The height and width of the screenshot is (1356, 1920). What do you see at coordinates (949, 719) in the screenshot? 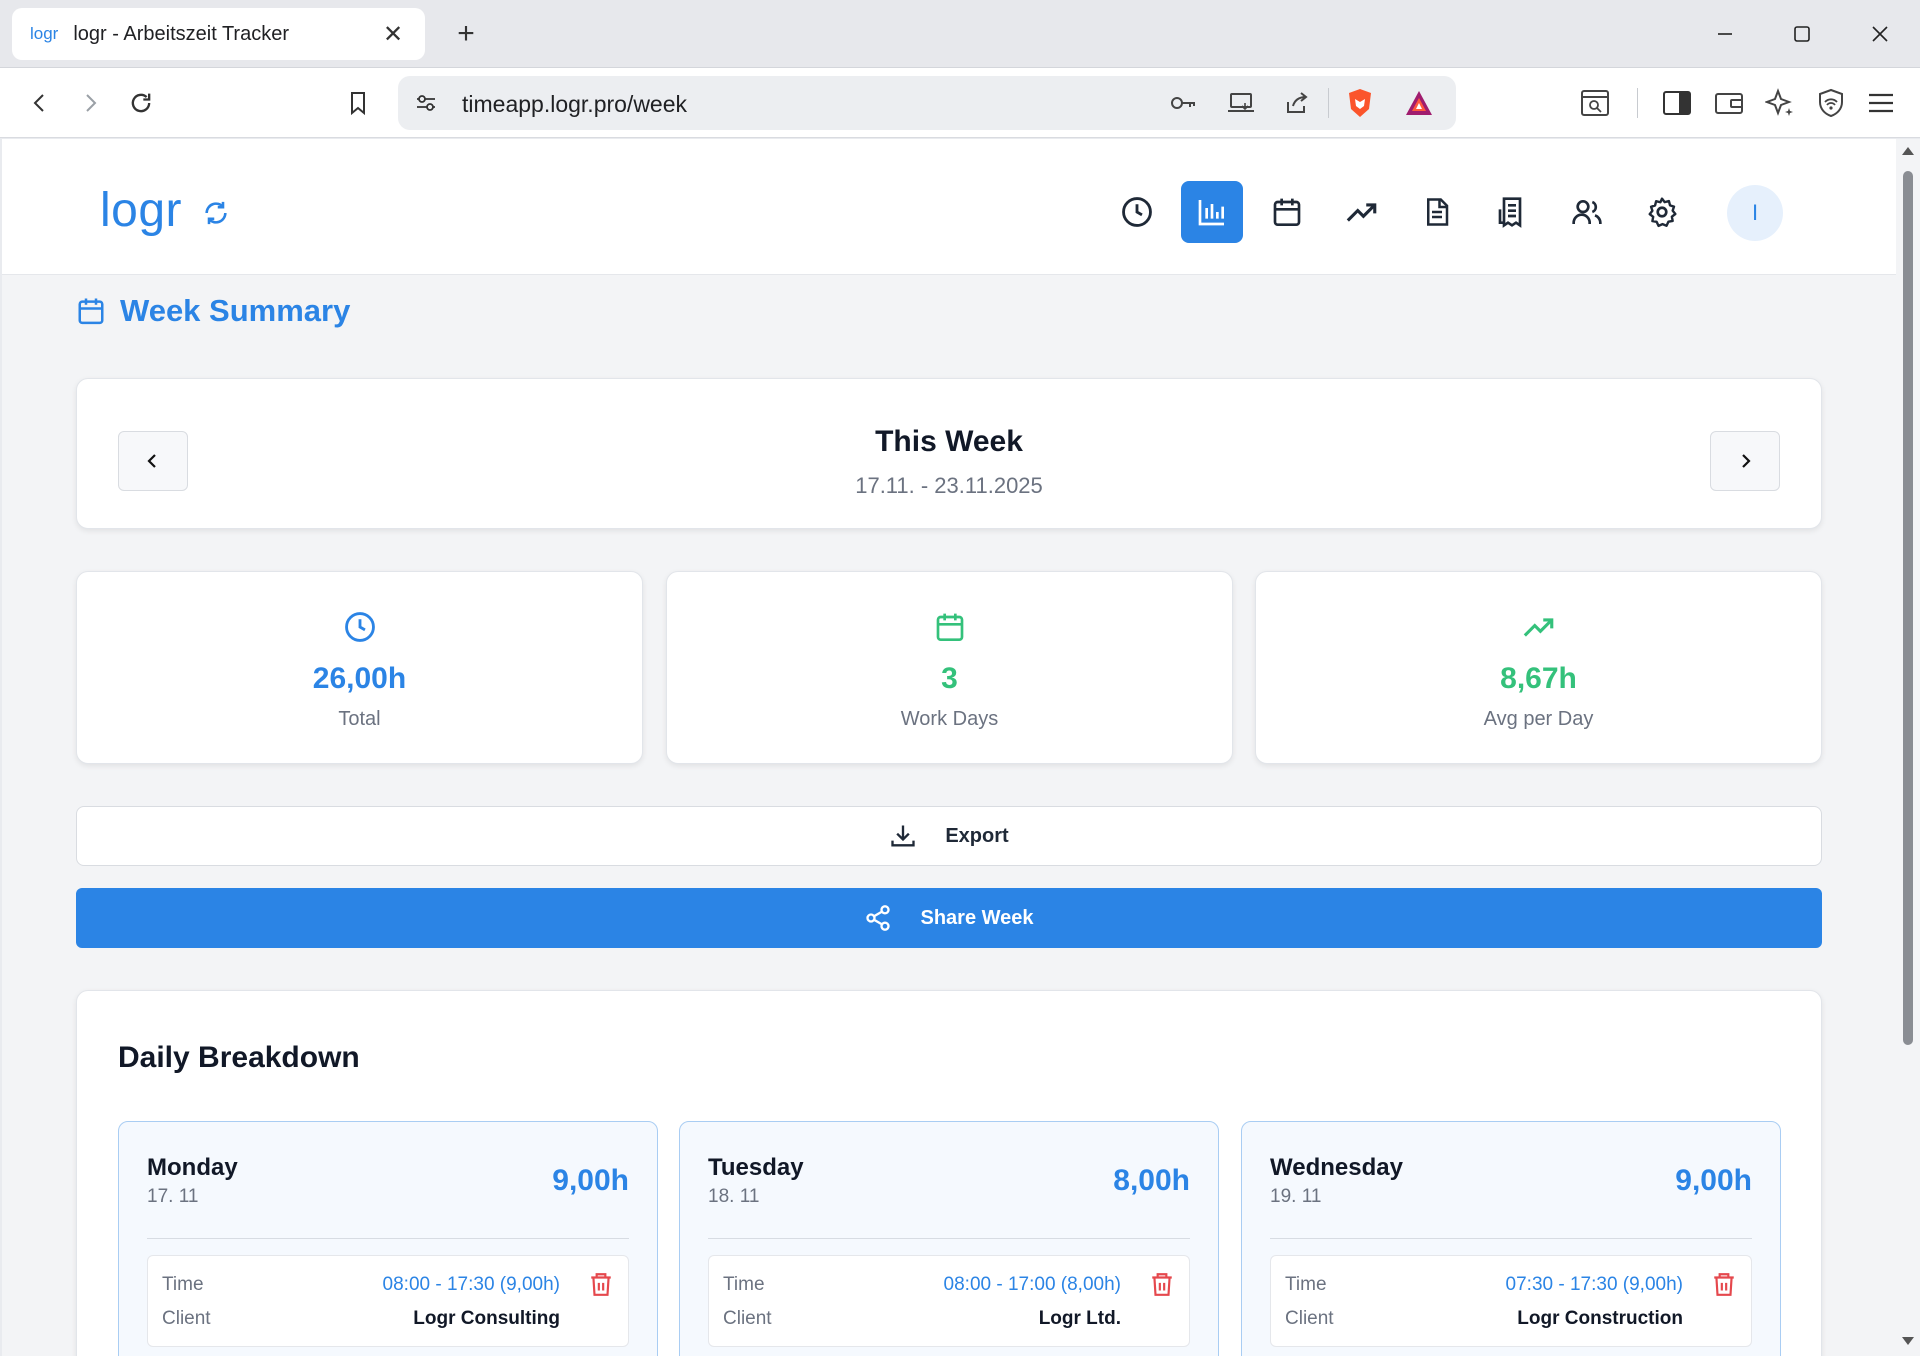
I see `stat-label: Work Days` at bounding box center [949, 719].